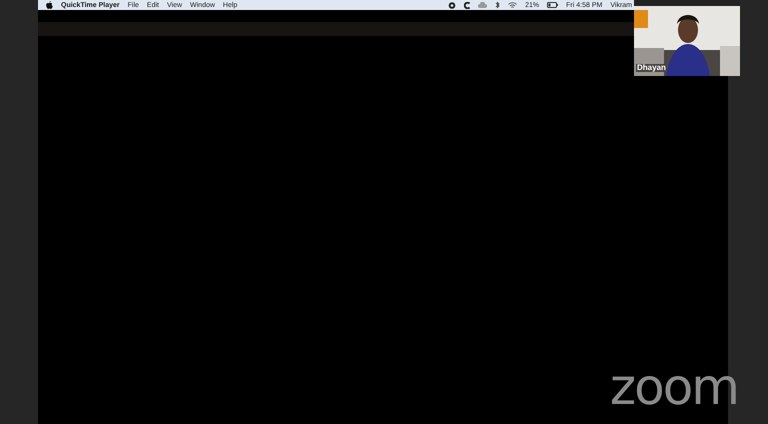  Describe the element at coordinates (552, 5) in the screenshot. I see `battery-icon` at that location.